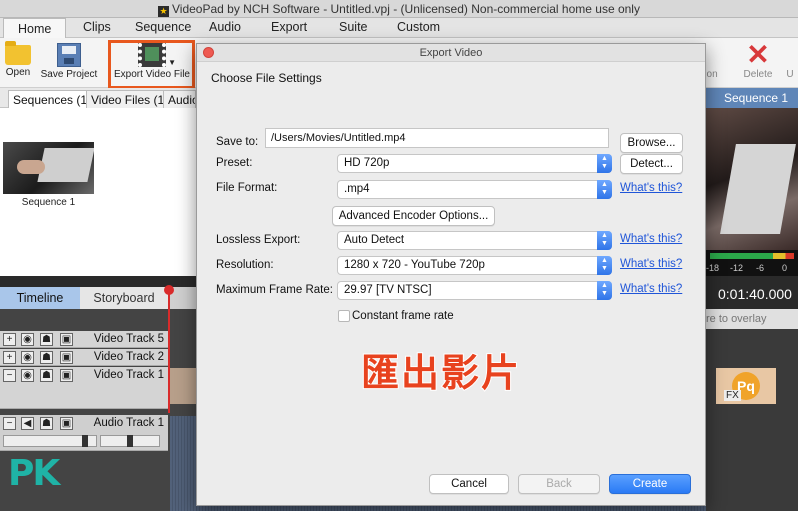  I want to click on track-name: Video Track 5, so click(128, 339).